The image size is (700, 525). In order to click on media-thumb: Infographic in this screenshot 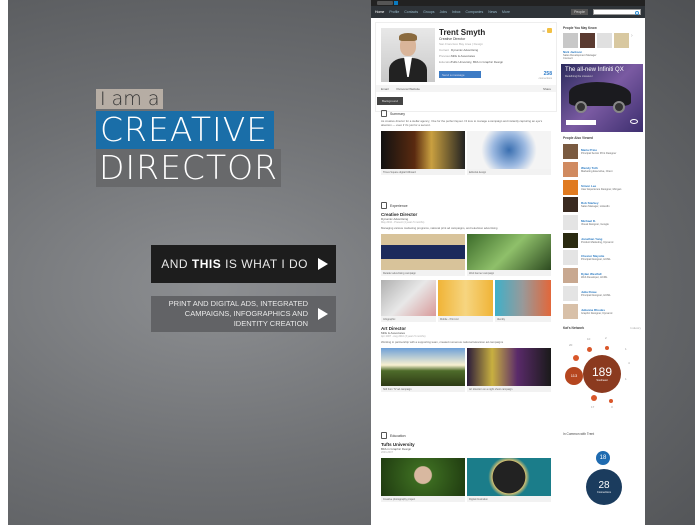, I will do `click(408, 301)`.